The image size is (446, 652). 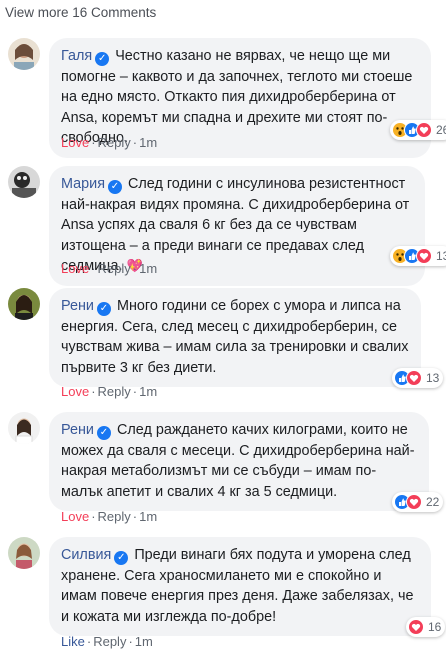 I want to click on reaction-summary: 22, so click(x=418, y=502).